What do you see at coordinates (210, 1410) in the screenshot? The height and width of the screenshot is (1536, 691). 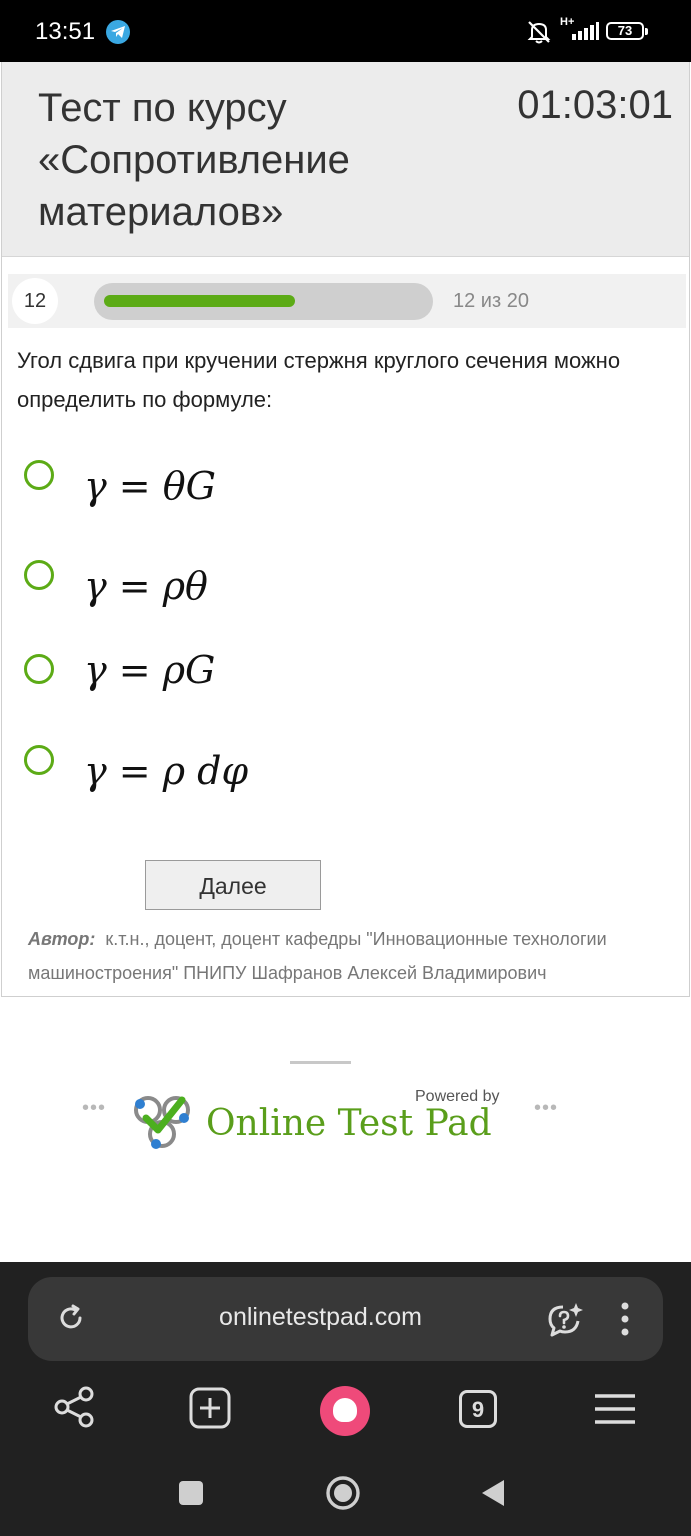 I see `new-tab-icon` at bounding box center [210, 1410].